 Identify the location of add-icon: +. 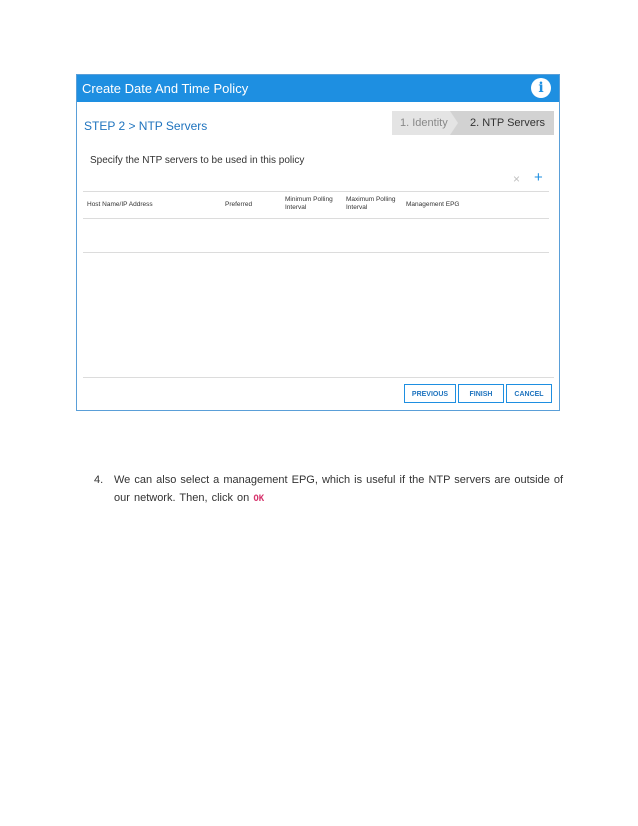
(538, 177).